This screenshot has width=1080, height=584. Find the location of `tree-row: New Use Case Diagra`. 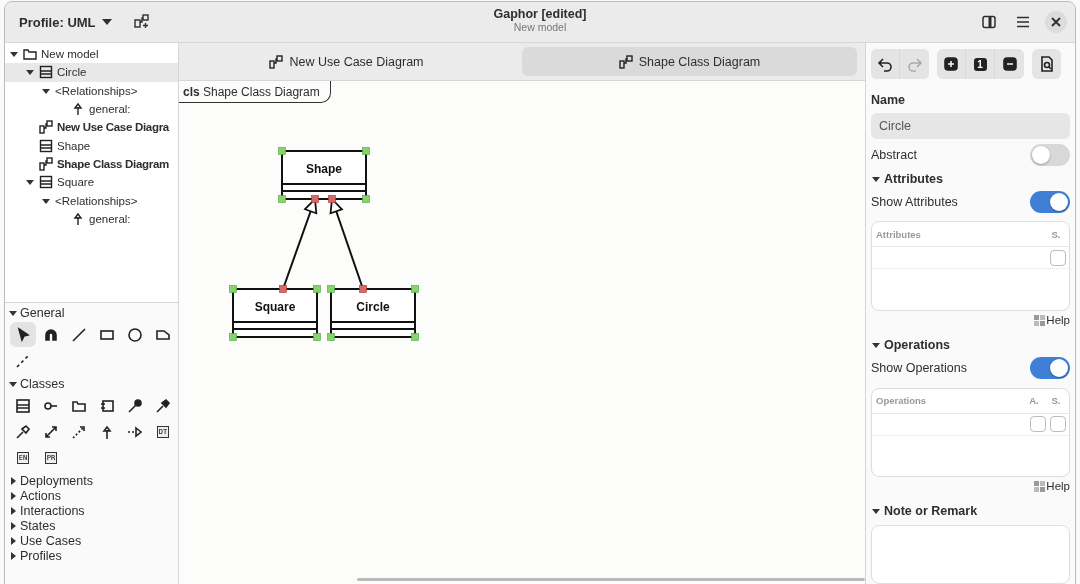

tree-row: New Use Case Diagra is located at coordinates (91, 127).